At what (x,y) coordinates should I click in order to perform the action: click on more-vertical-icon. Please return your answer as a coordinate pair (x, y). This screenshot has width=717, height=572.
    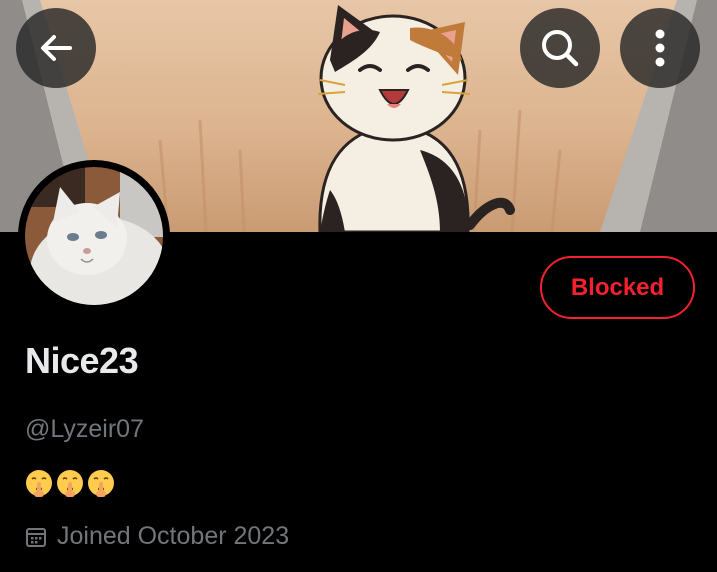
    Looking at the image, I should click on (660, 48).